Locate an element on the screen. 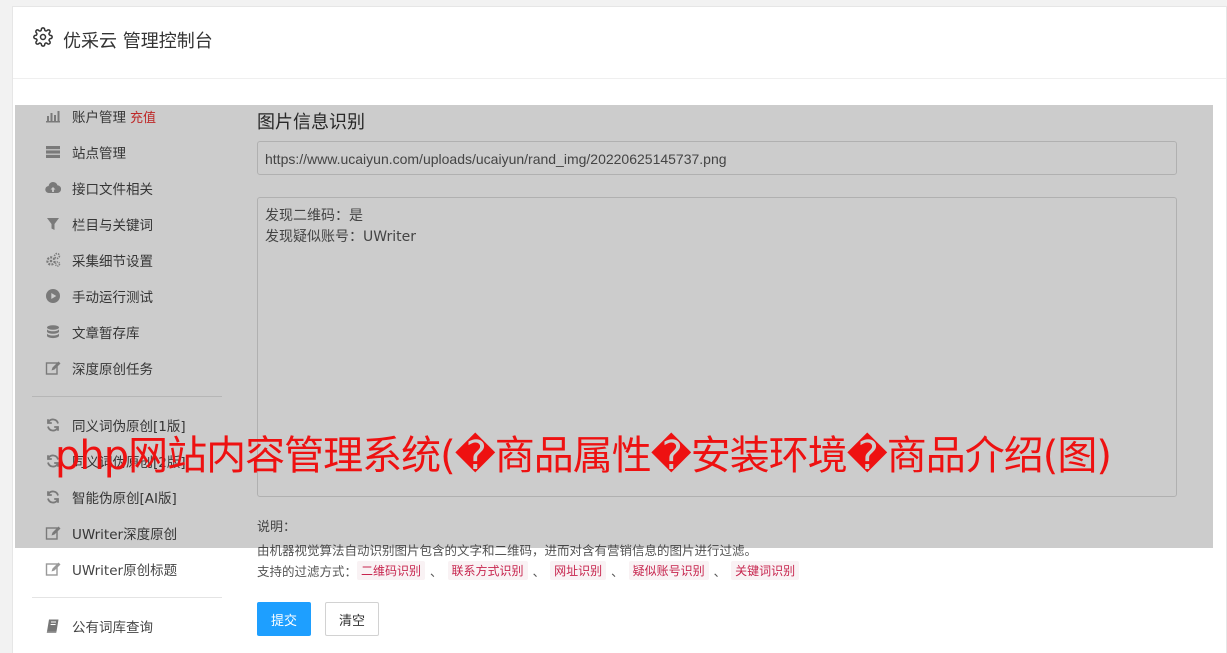  sidebar-item-label: 公有词库查询 is located at coordinates (112, 628).